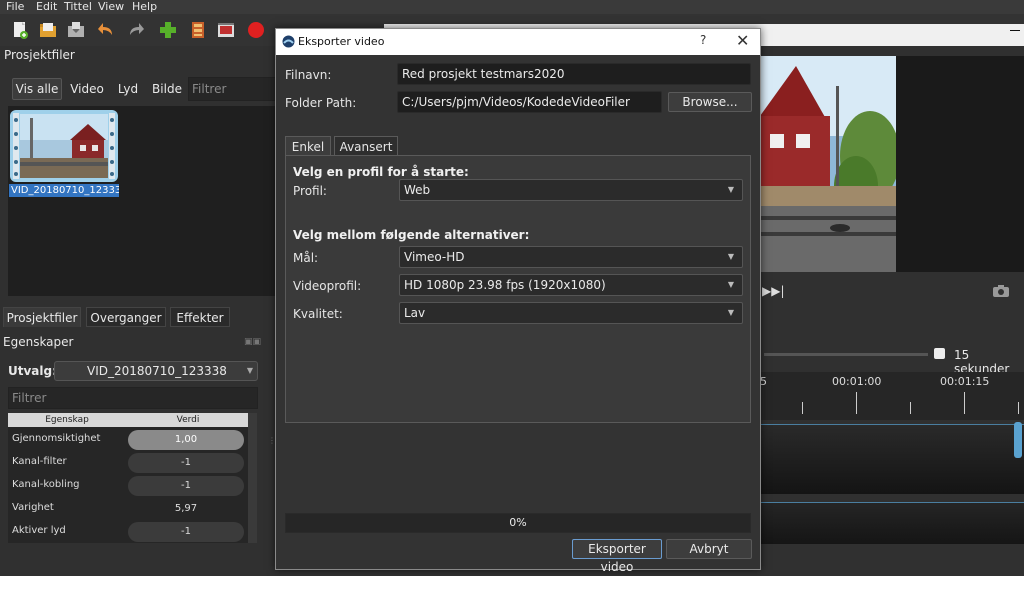 The height and width of the screenshot is (592, 1024). Describe the element at coordinates (571, 257) in the screenshot. I see `target-dropdown: Vimeo-HD ▼` at that location.